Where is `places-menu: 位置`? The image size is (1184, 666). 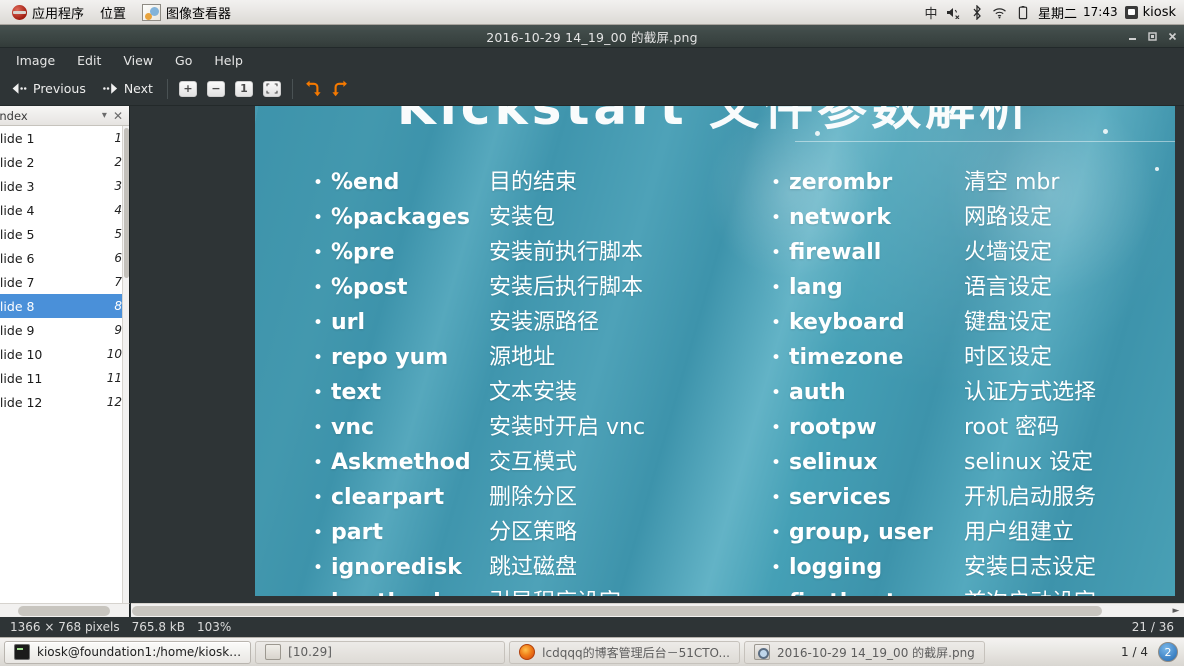
places-menu: 位置 is located at coordinates (113, 12).